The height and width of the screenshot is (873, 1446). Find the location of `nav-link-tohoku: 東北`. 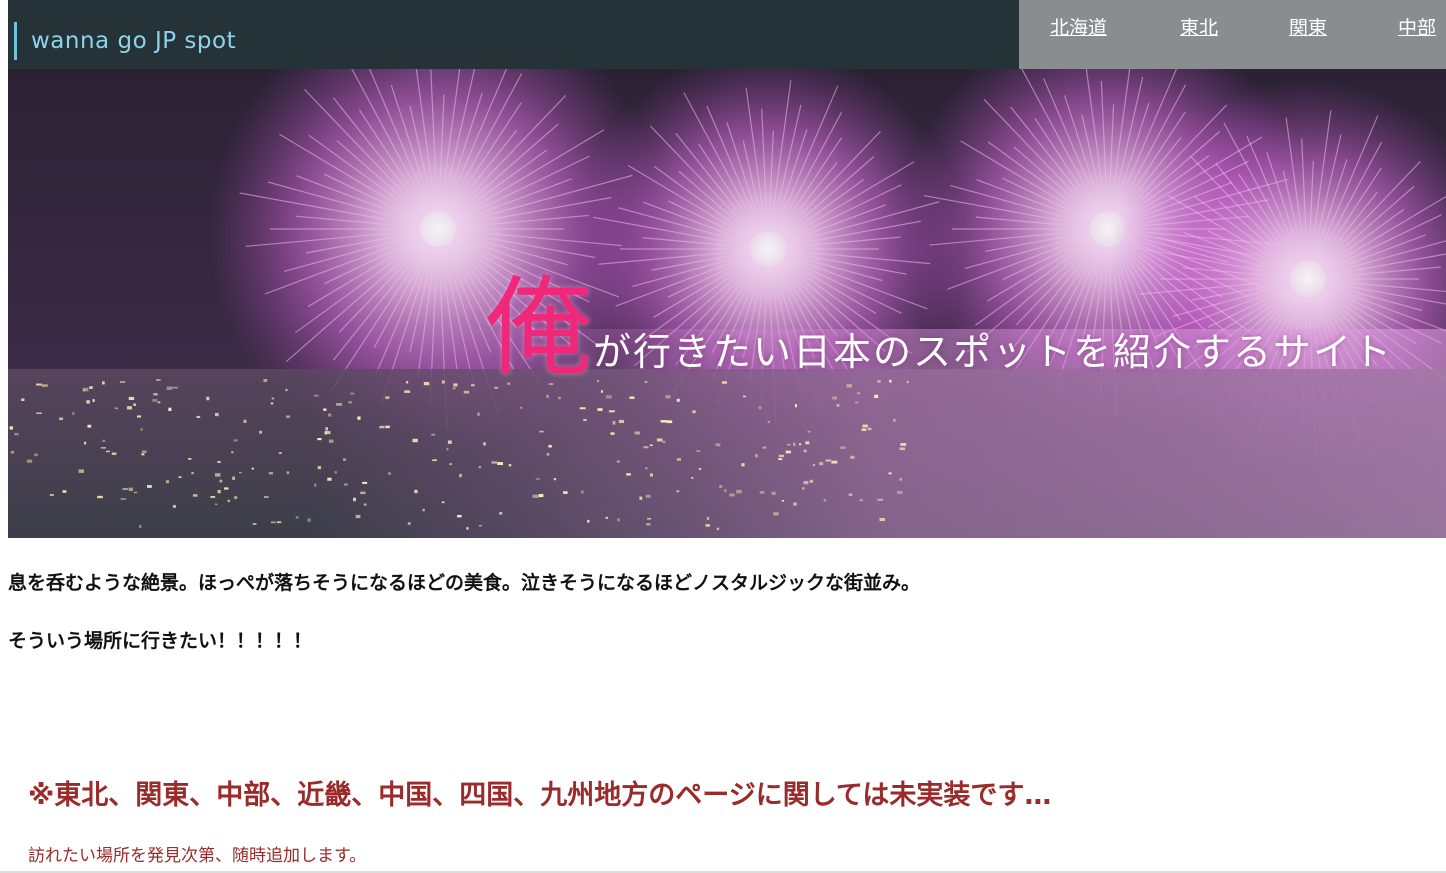

nav-link-tohoku: 東北 is located at coordinates (1199, 26).